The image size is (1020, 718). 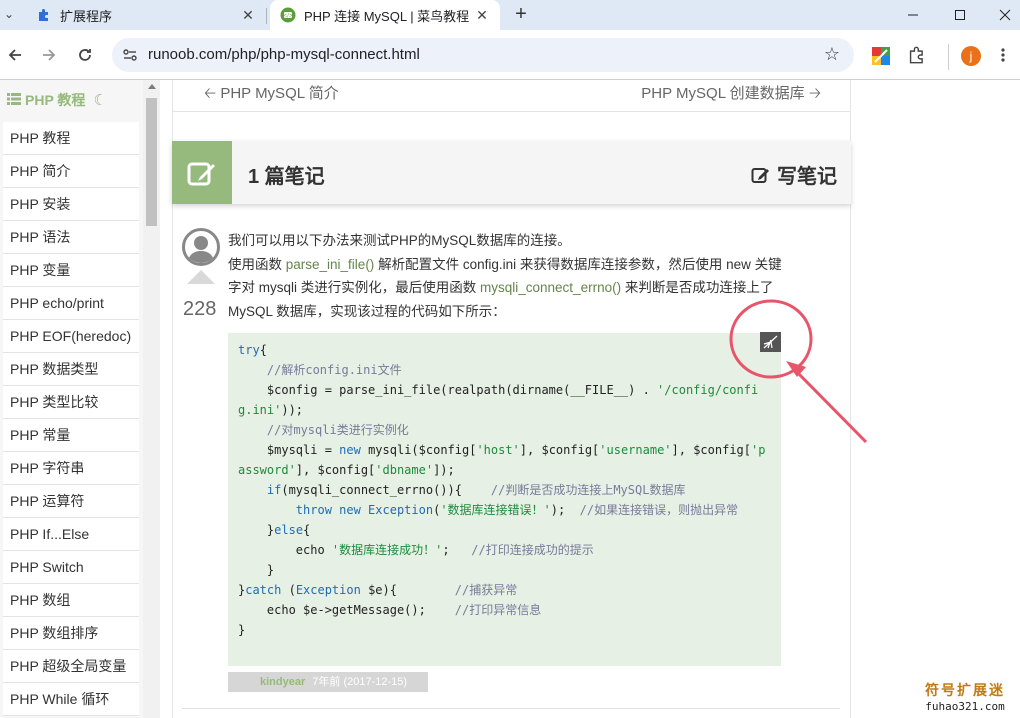 I want to click on edit-icon-box, so click(x=202, y=172).